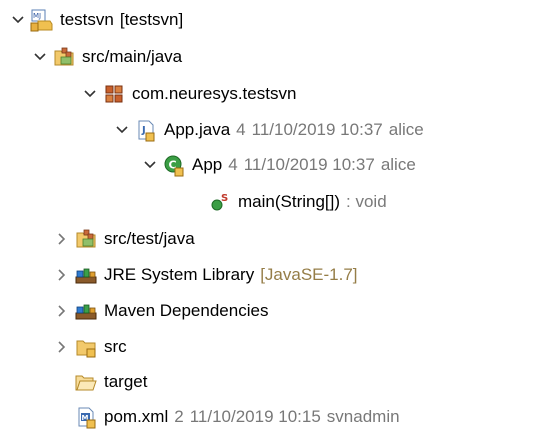 The height and width of the screenshot is (434, 549). I want to click on tree-node-main-method: S main(String[]) : void, so click(286, 202).